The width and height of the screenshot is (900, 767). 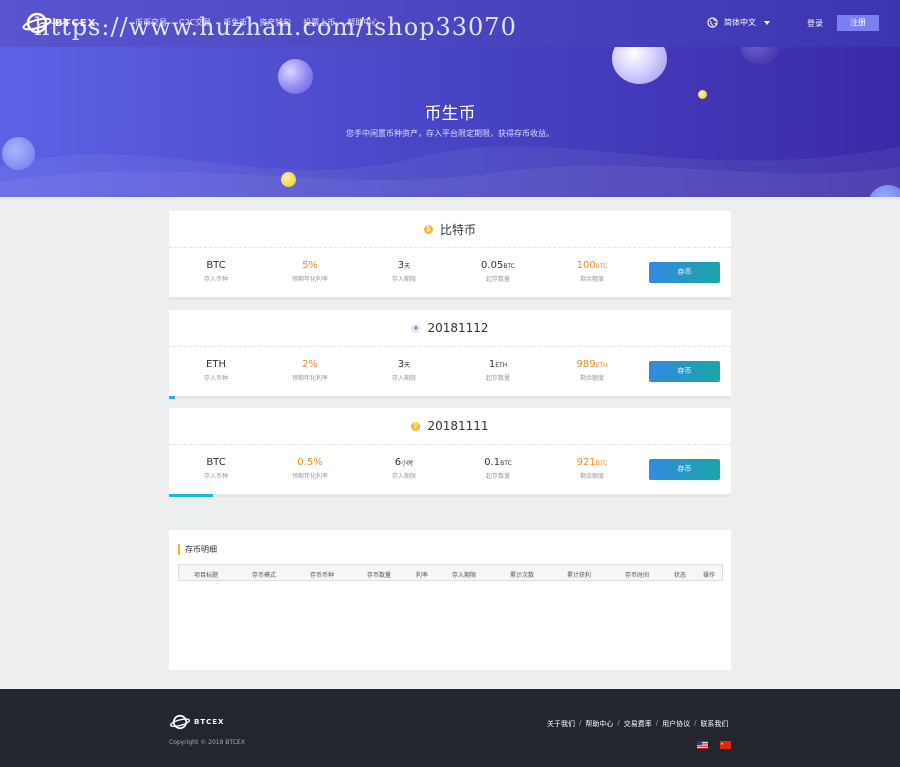 What do you see at coordinates (275, 22) in the screenshot?
I see `nav-item-wallet: 资产钱包` at bounding box center [275, 22].